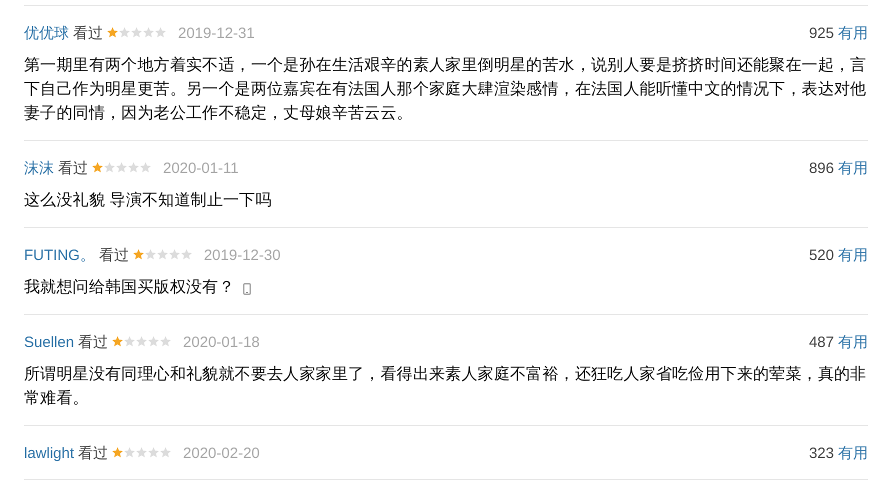  I want to click on vote-count: 323, so click(821, 453).